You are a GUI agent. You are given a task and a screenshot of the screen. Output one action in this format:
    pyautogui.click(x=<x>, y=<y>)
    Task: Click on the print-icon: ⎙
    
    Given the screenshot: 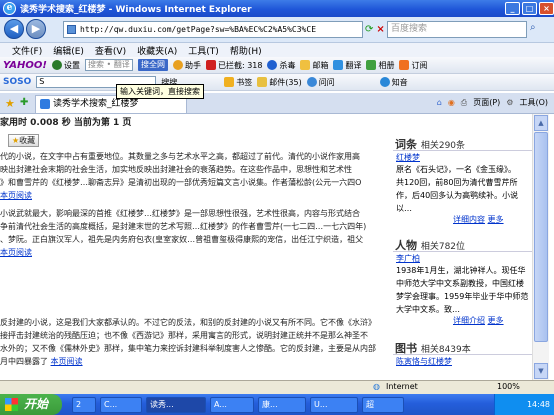 What is the action you would take?
    pyautogui.click(x=464, y=103)
    